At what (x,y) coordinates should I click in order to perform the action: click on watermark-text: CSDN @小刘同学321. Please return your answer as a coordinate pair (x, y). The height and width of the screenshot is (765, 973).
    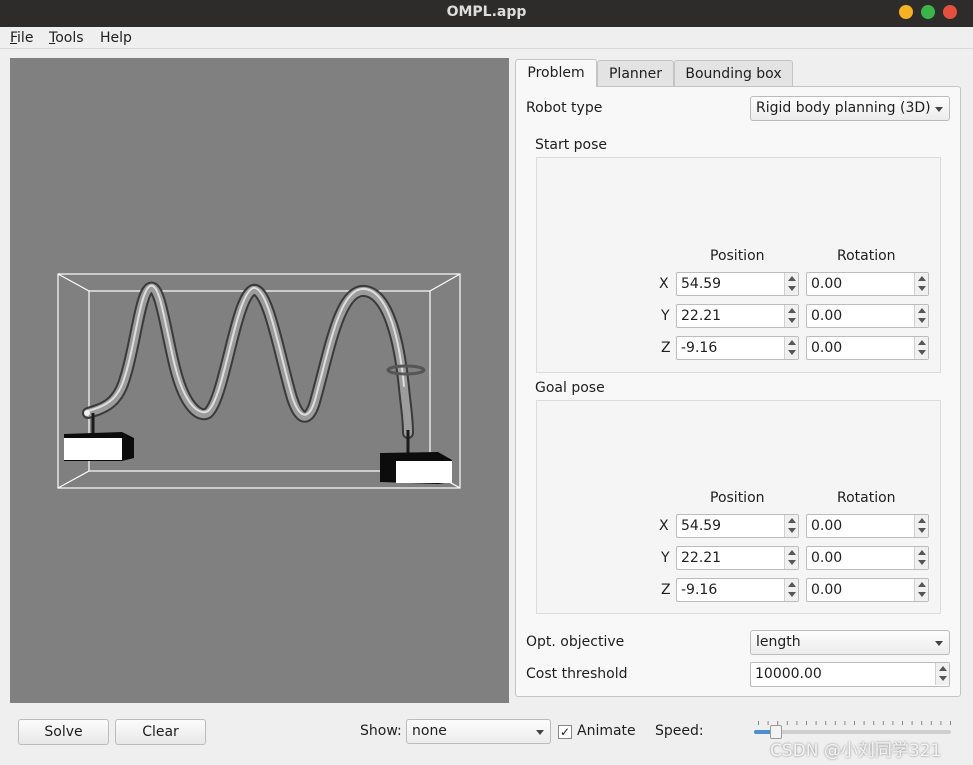
    Looking at the image, I should click on (856, 751).